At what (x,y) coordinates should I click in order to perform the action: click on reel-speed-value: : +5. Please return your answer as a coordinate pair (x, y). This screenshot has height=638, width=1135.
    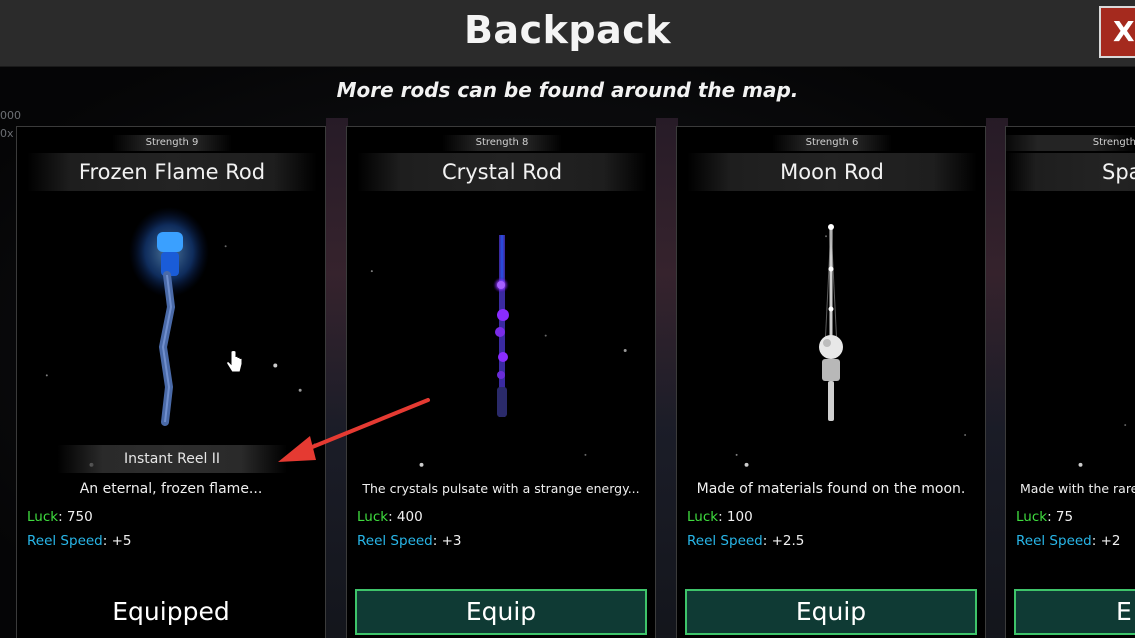
    Looking at the image, I should click on (117, 541).